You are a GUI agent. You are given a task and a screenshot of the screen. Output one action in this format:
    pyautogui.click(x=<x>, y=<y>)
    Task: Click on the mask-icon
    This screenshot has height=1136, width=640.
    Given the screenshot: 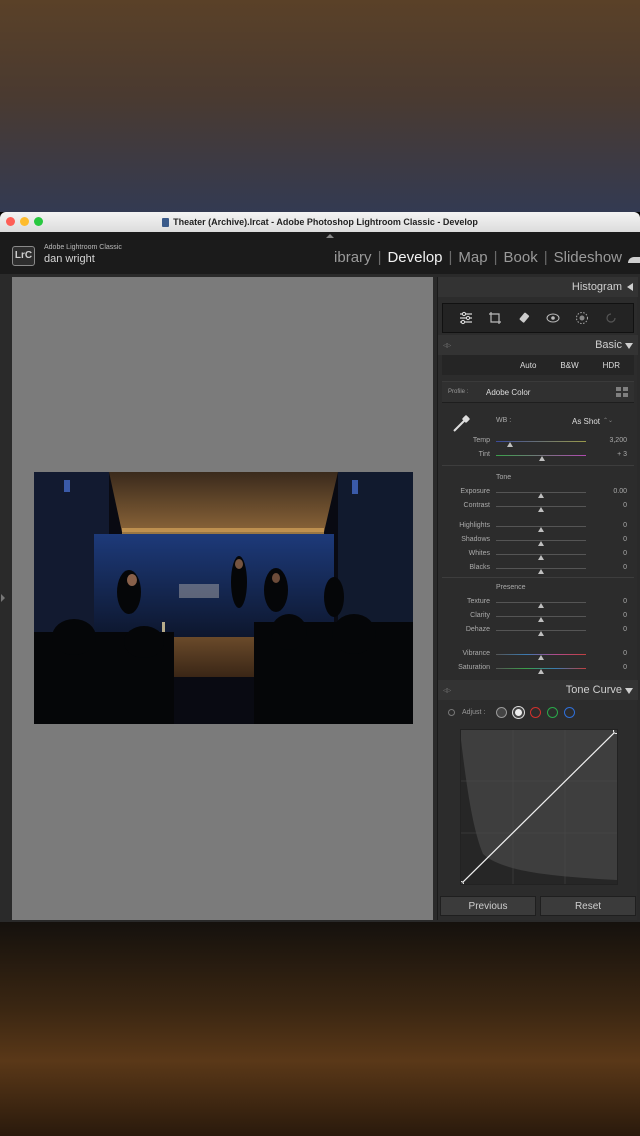 What is the action you would take?
    pyautogui.click(x=582, y=318)
    